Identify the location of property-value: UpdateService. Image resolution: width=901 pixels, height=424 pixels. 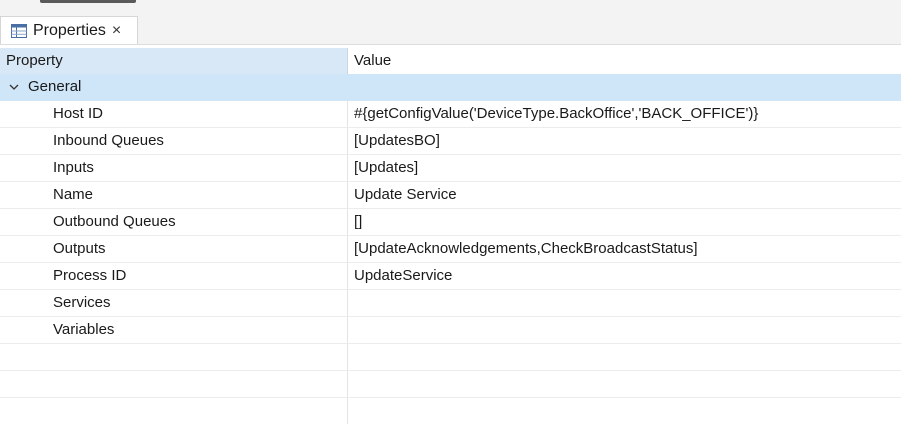
(624, 276).